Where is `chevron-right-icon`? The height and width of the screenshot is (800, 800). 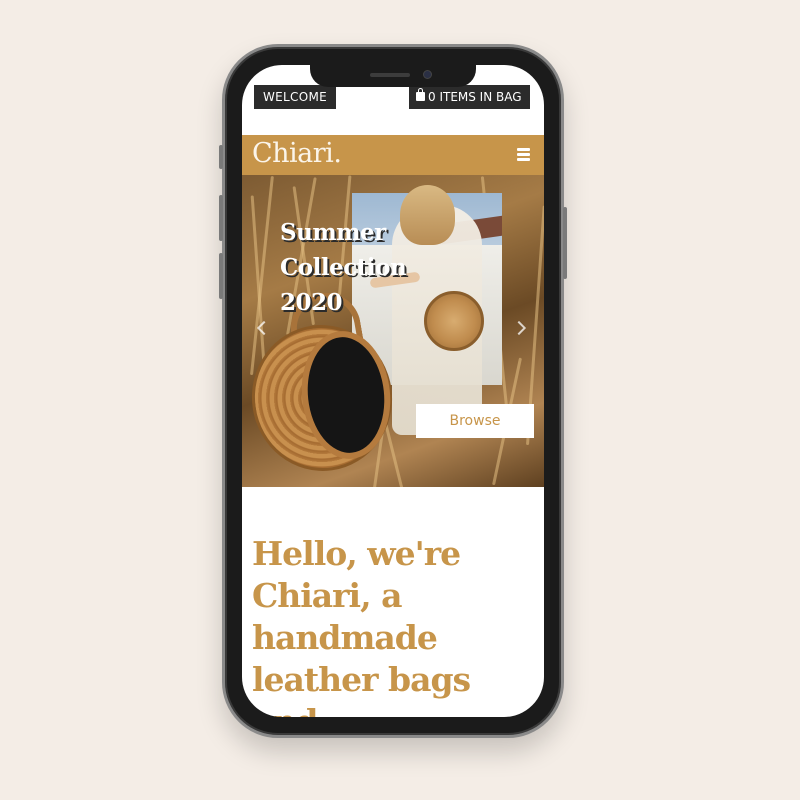 chevron-right-icon is located at coordinates (519, 328).